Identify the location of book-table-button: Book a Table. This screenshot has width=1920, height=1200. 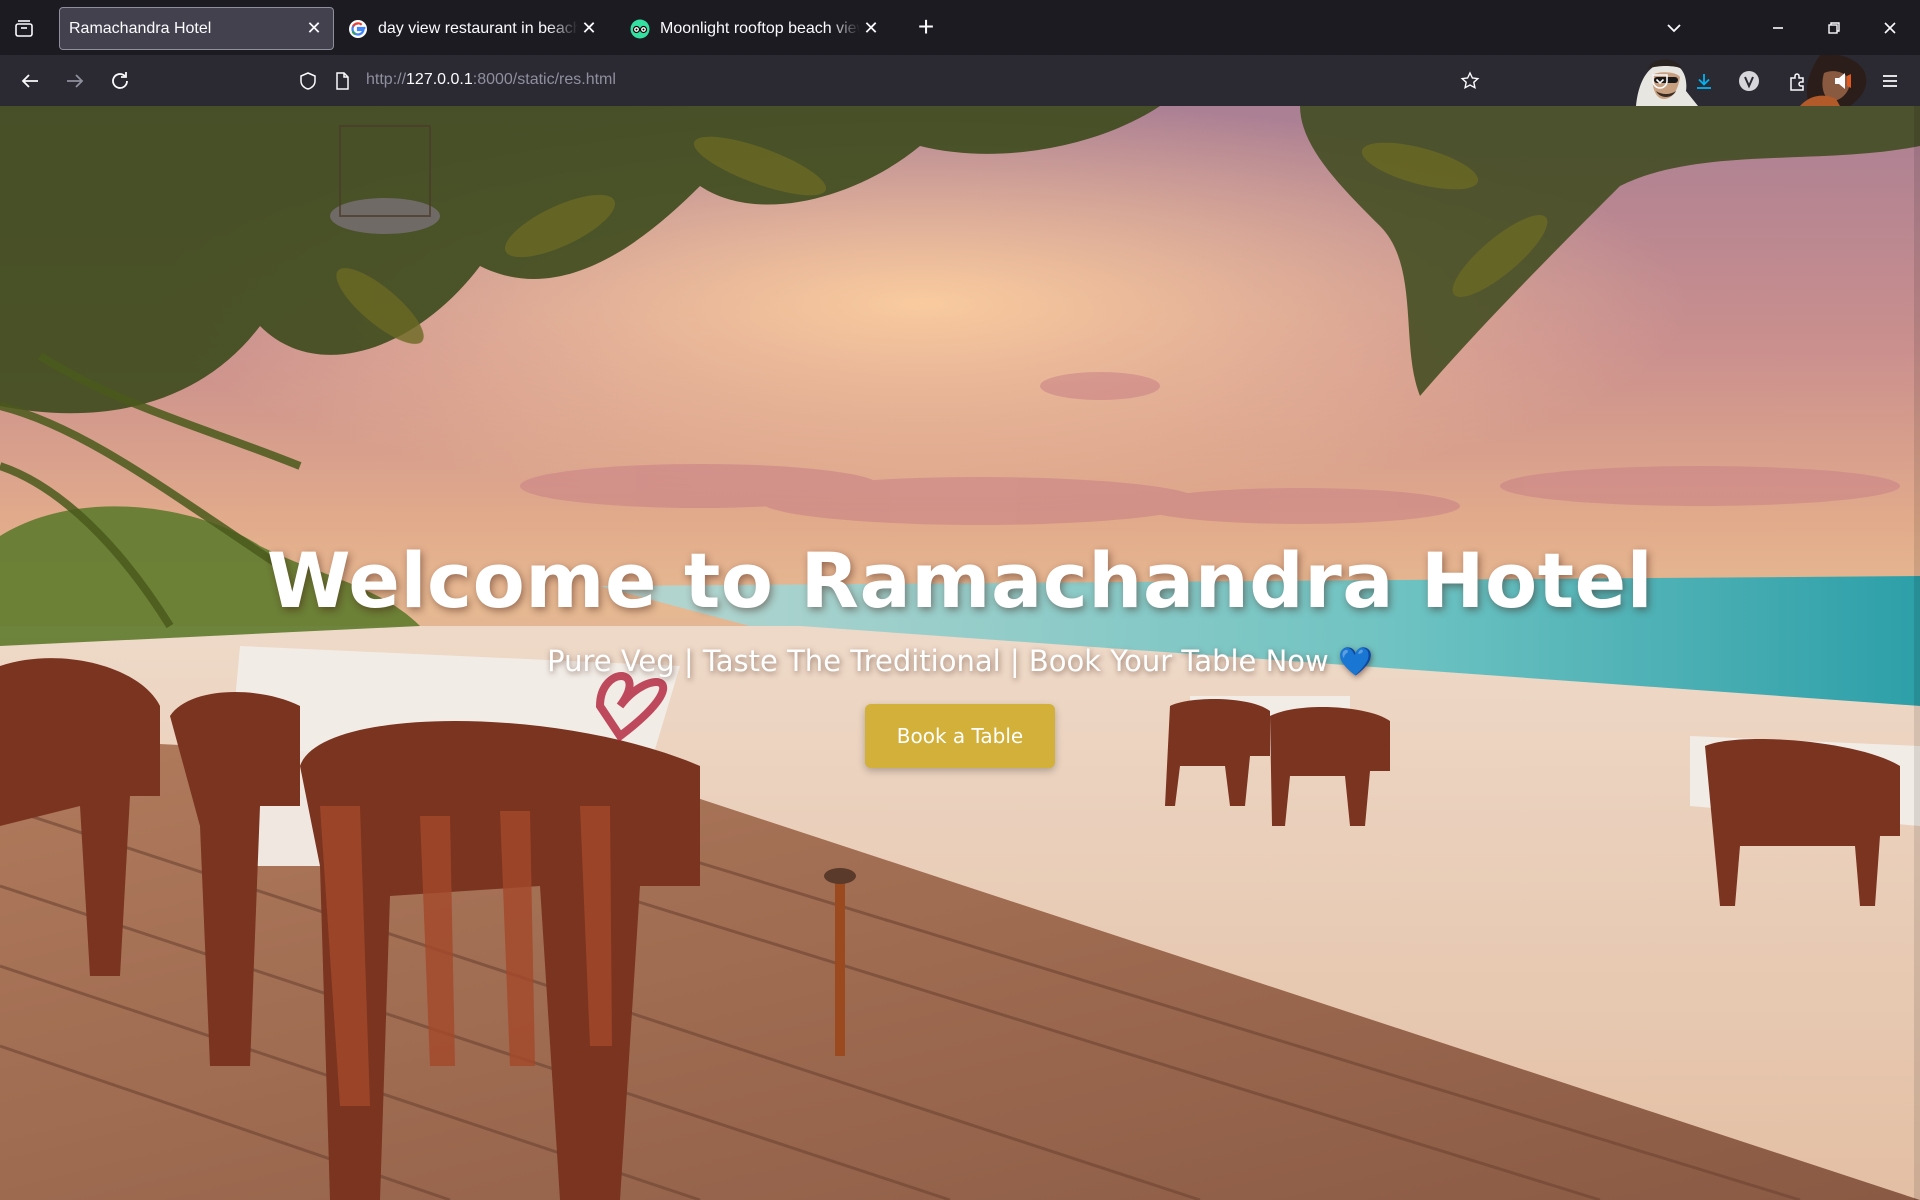
(960, 736).